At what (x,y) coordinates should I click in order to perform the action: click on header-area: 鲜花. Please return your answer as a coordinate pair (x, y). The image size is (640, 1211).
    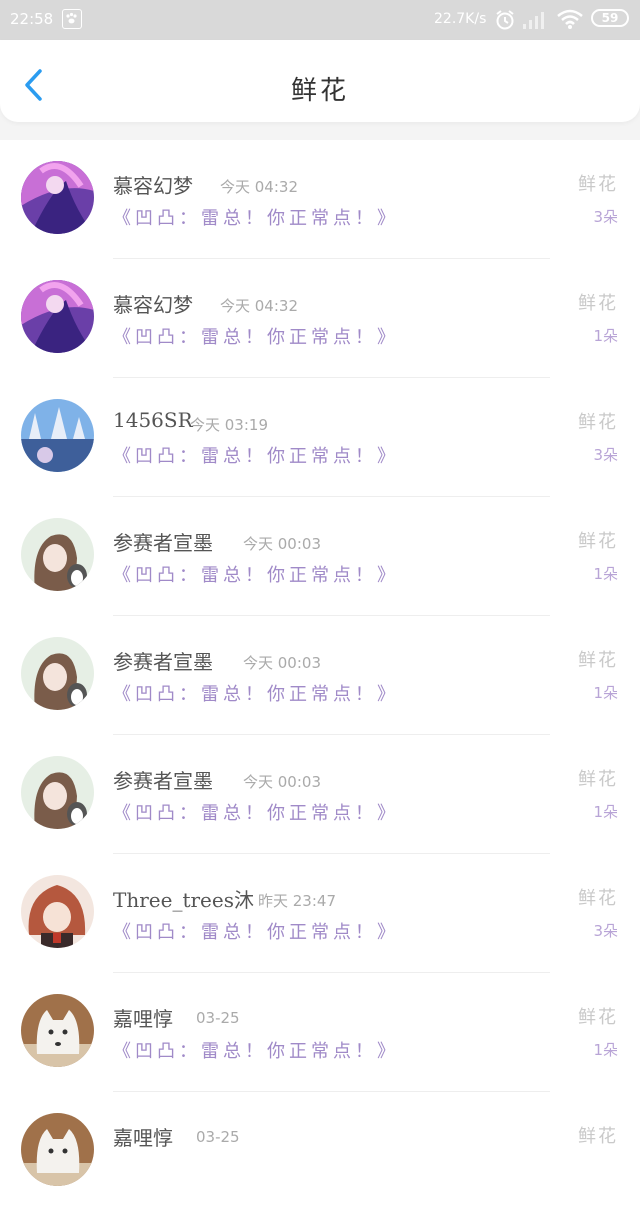
    Looking at the image, I should click on (320, 90).